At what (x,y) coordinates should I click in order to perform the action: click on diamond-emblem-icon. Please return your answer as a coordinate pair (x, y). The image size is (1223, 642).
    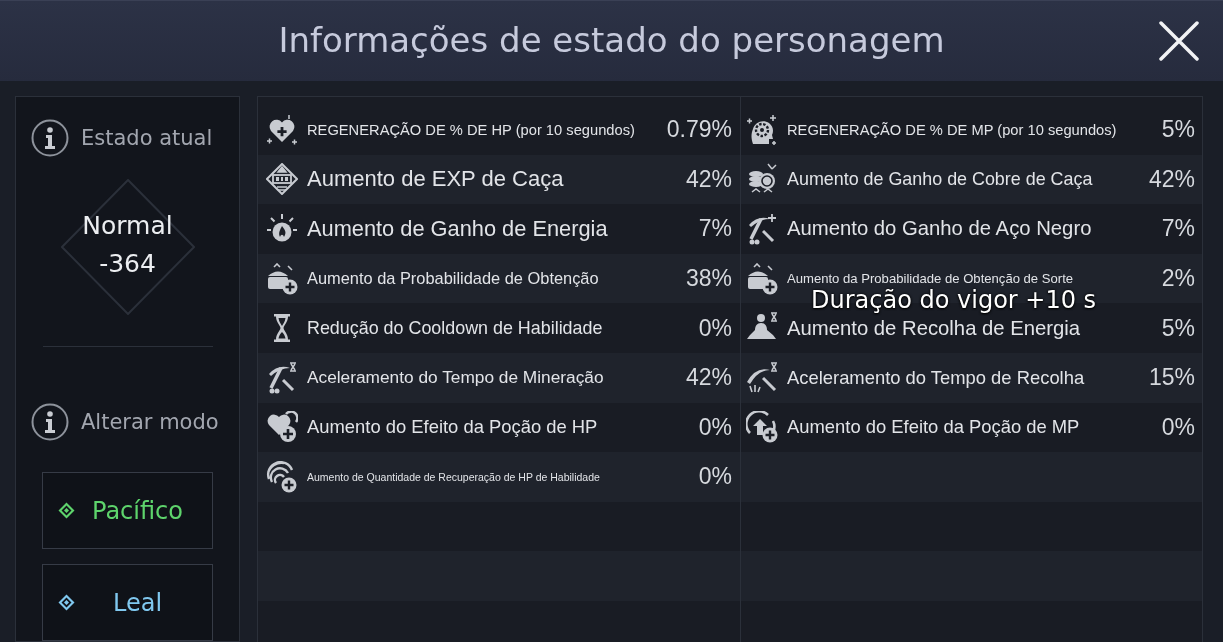
    Looking at the image, I should click on (282, 179).